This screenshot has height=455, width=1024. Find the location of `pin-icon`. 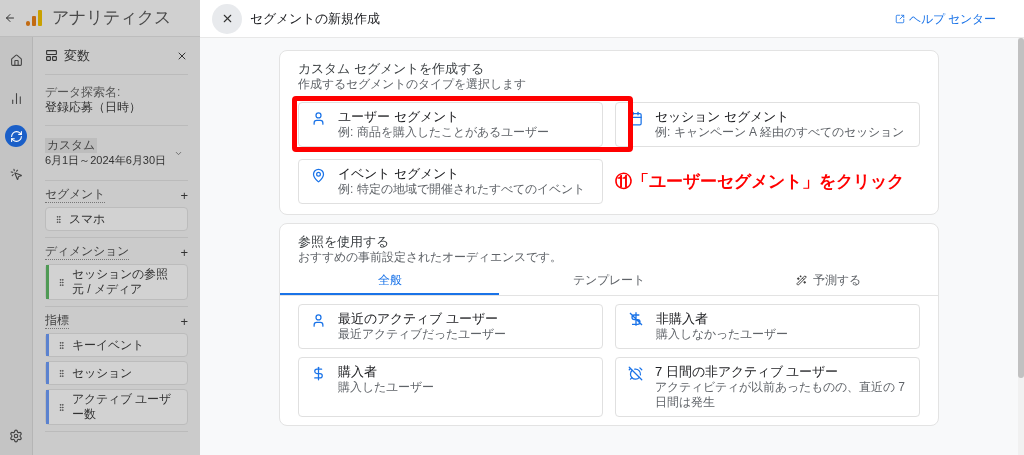

pin-icon is located at coordinates (318, 175).